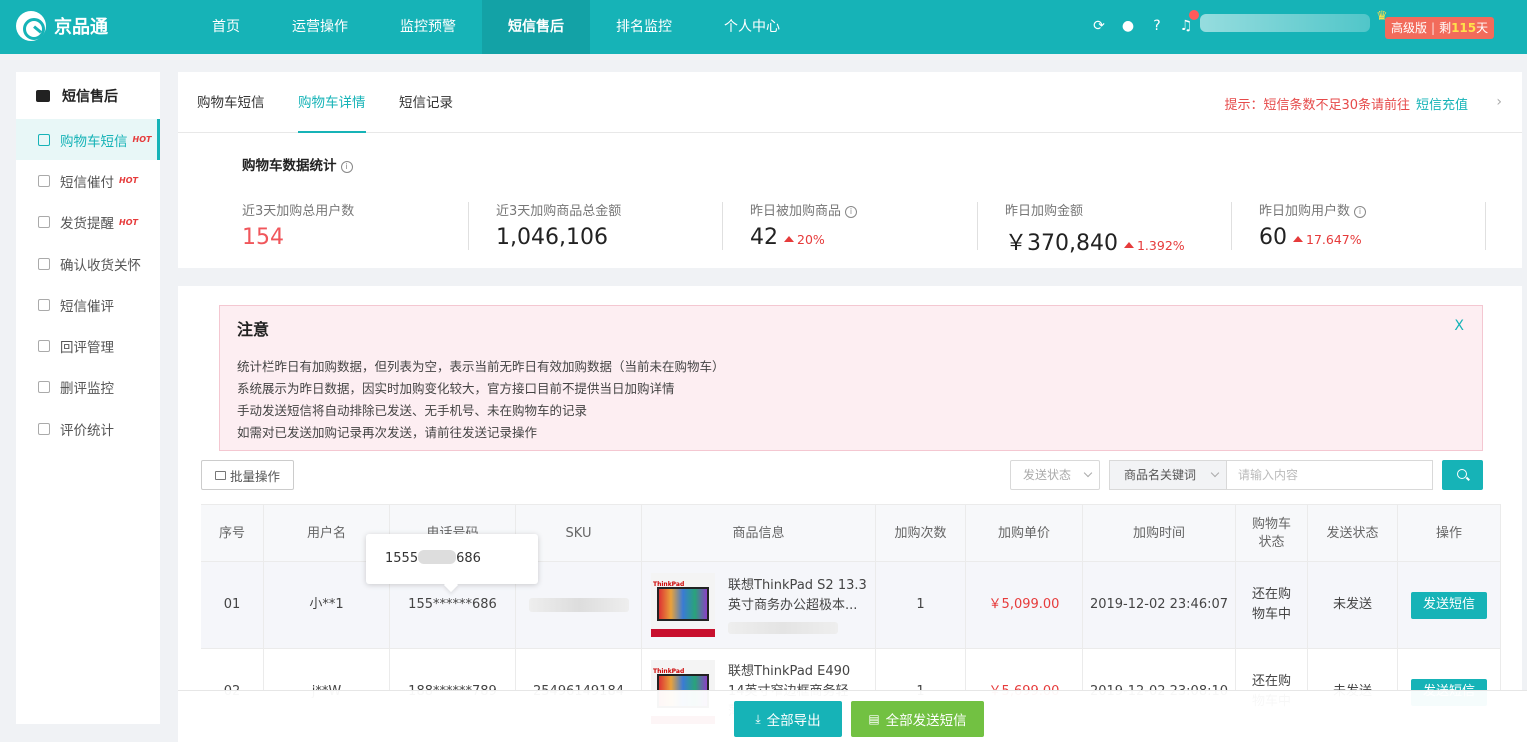  I want to click on sidebar-item-reply-management: 回评管理, so click(88, 345).